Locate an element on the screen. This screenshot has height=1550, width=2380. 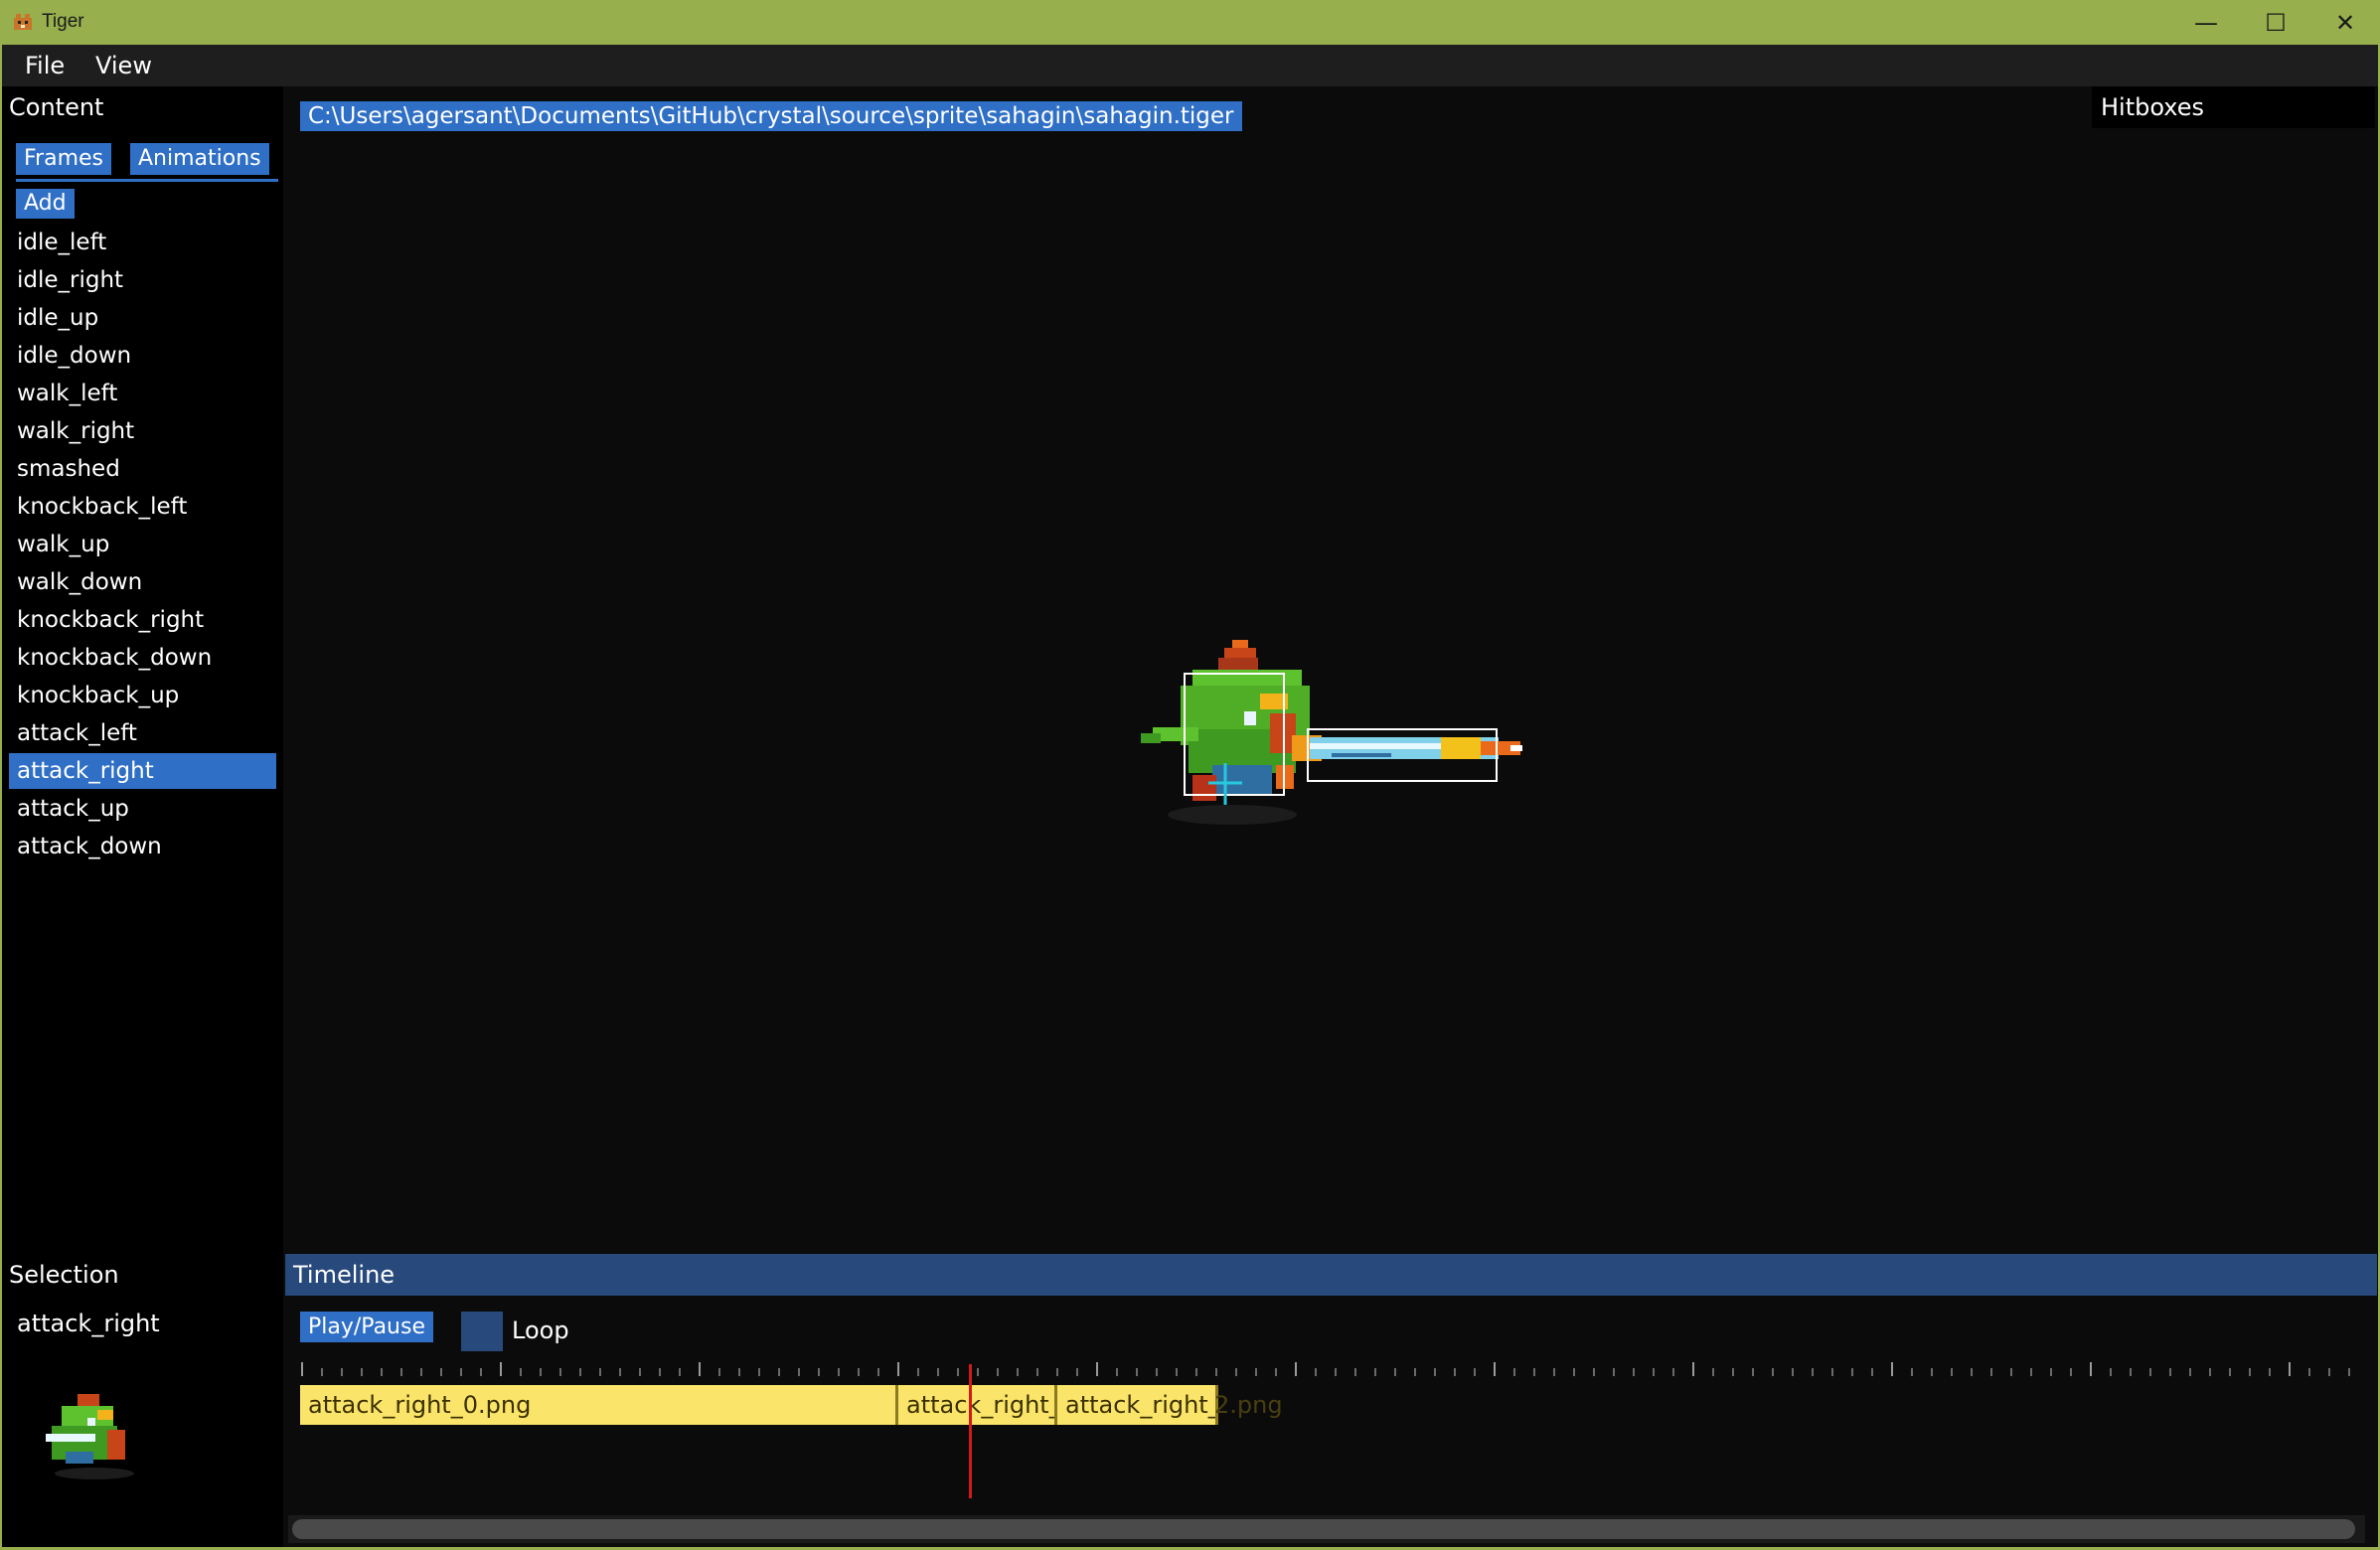
animation-list-item: idle_left is located at coordinates (142, 242).